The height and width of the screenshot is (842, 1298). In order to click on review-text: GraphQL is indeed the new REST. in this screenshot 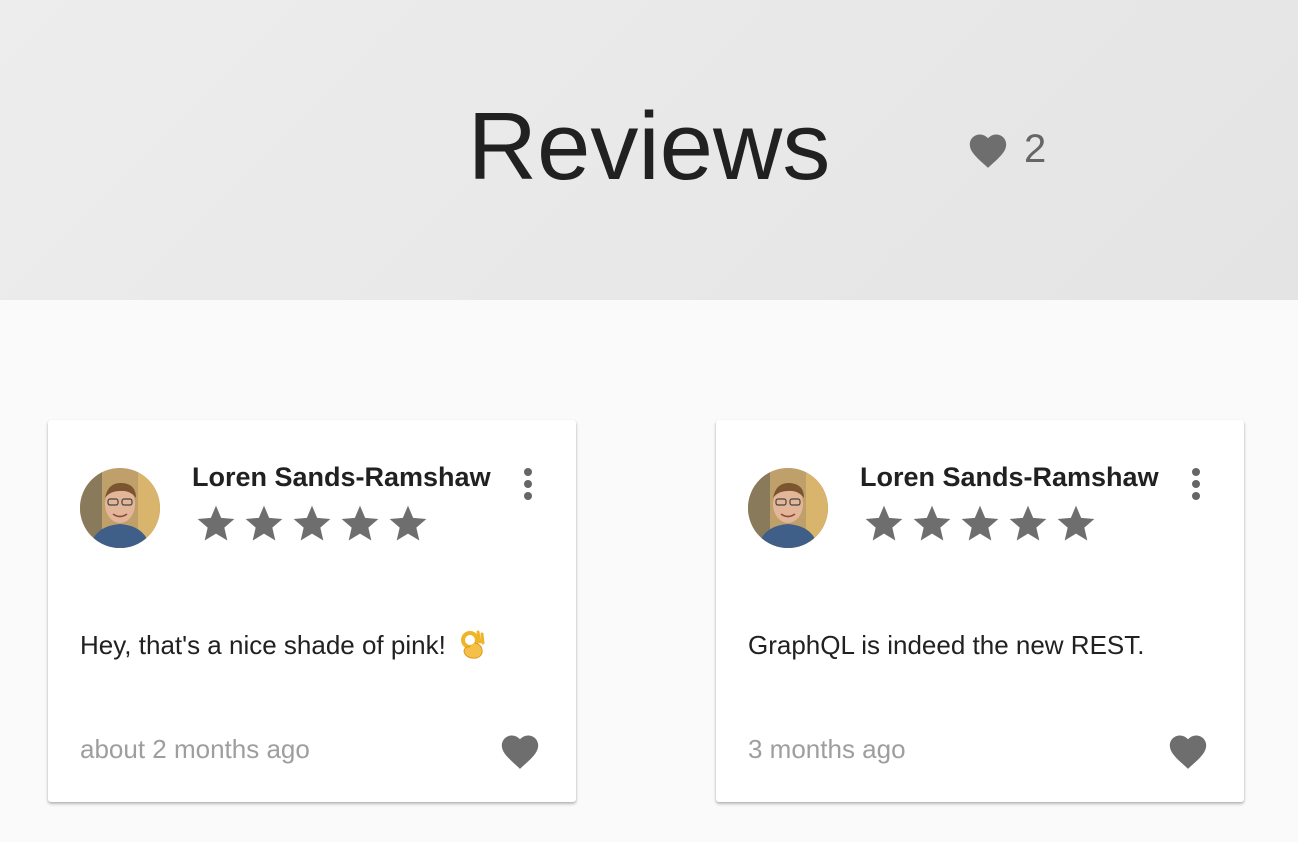, I will do `click(946, 645)`.